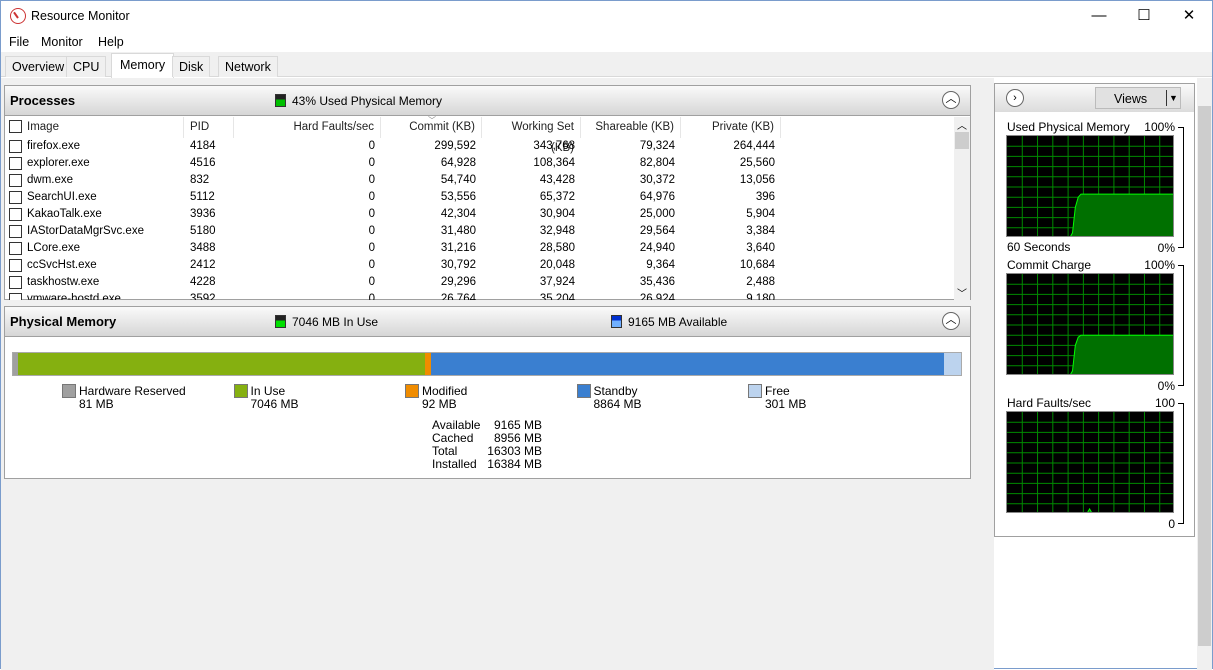 Image resolution: width=1213 pixels, height=670 pixels. What do you see at coordinates (80, 16) in the screenshot?
I see `window-title: Resource Monitor` at bounding box center [80, 16].